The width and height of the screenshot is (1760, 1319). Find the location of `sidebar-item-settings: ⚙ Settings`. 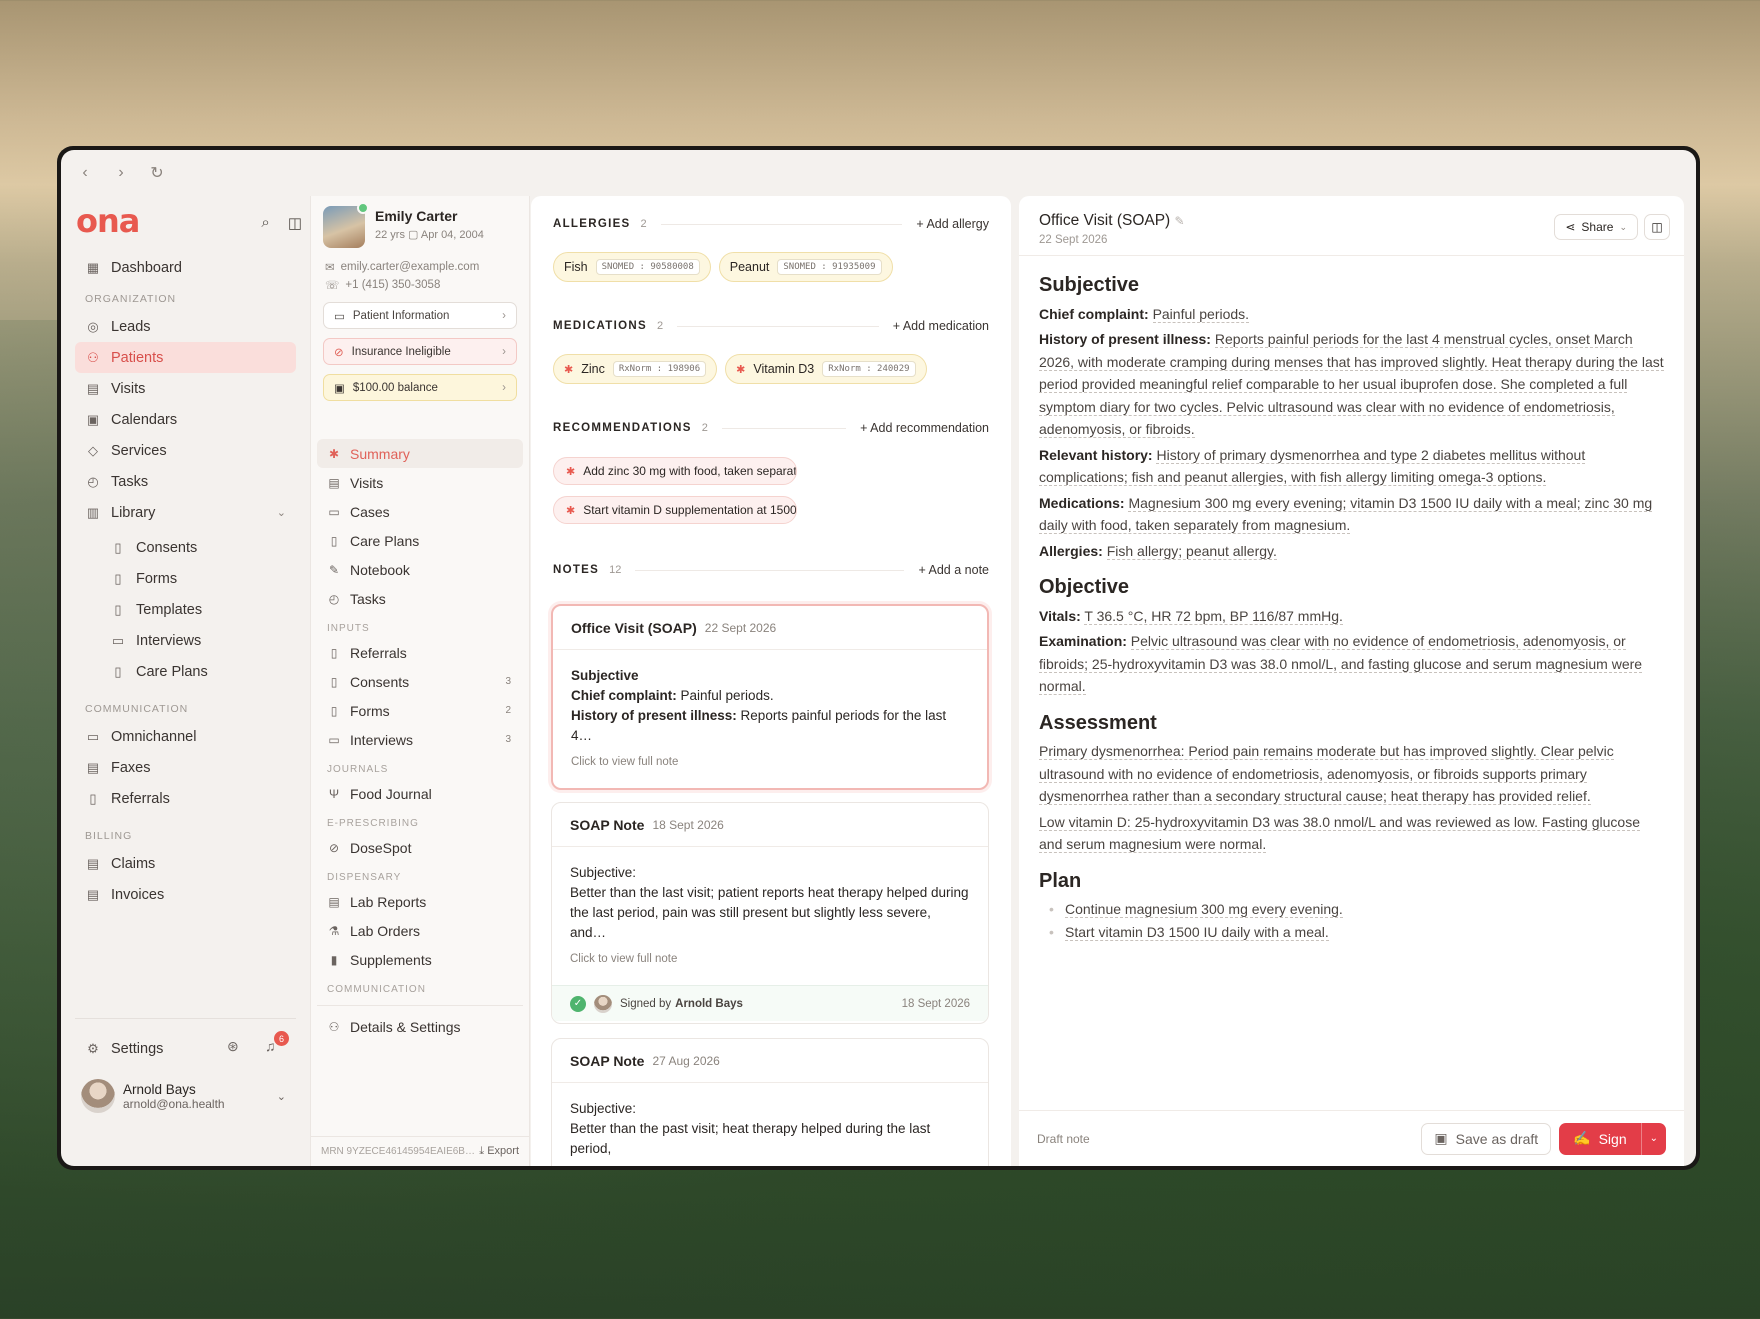

sidebar-item-settings: ⚙ Settings is located at coordinates (185, 1048).